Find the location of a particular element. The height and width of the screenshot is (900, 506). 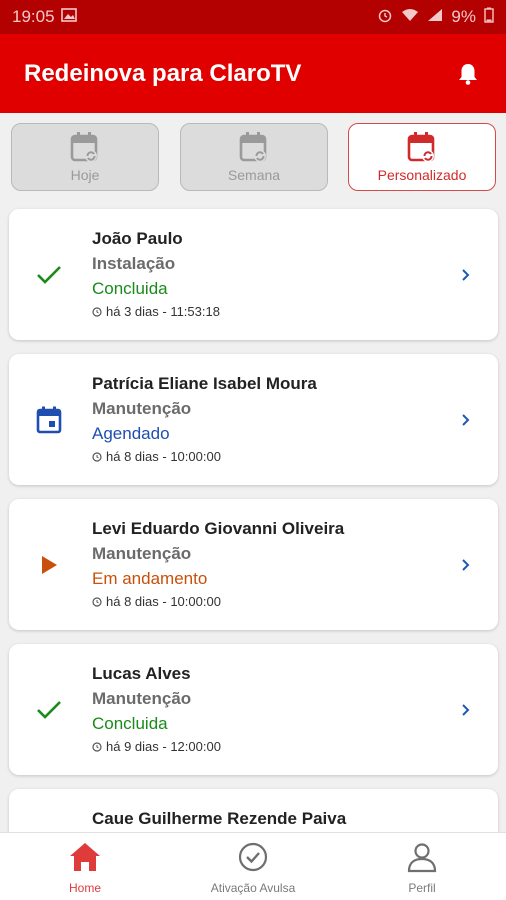

wifi-icon is located at coordinates (410, 17).